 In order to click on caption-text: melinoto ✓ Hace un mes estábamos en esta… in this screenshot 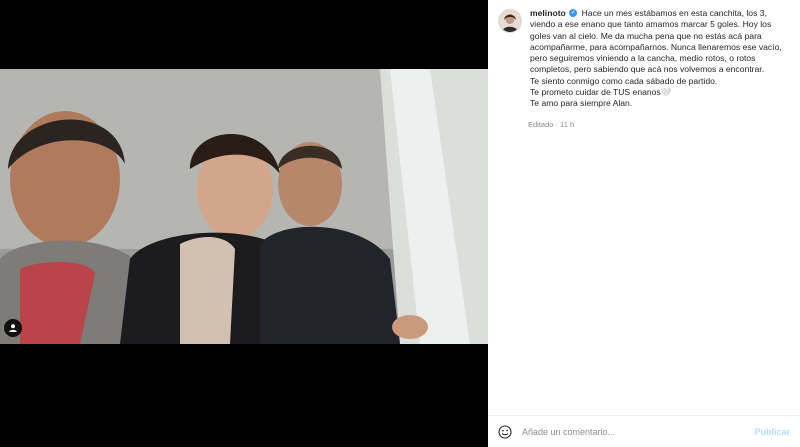, I will do `click(660, 59)`.